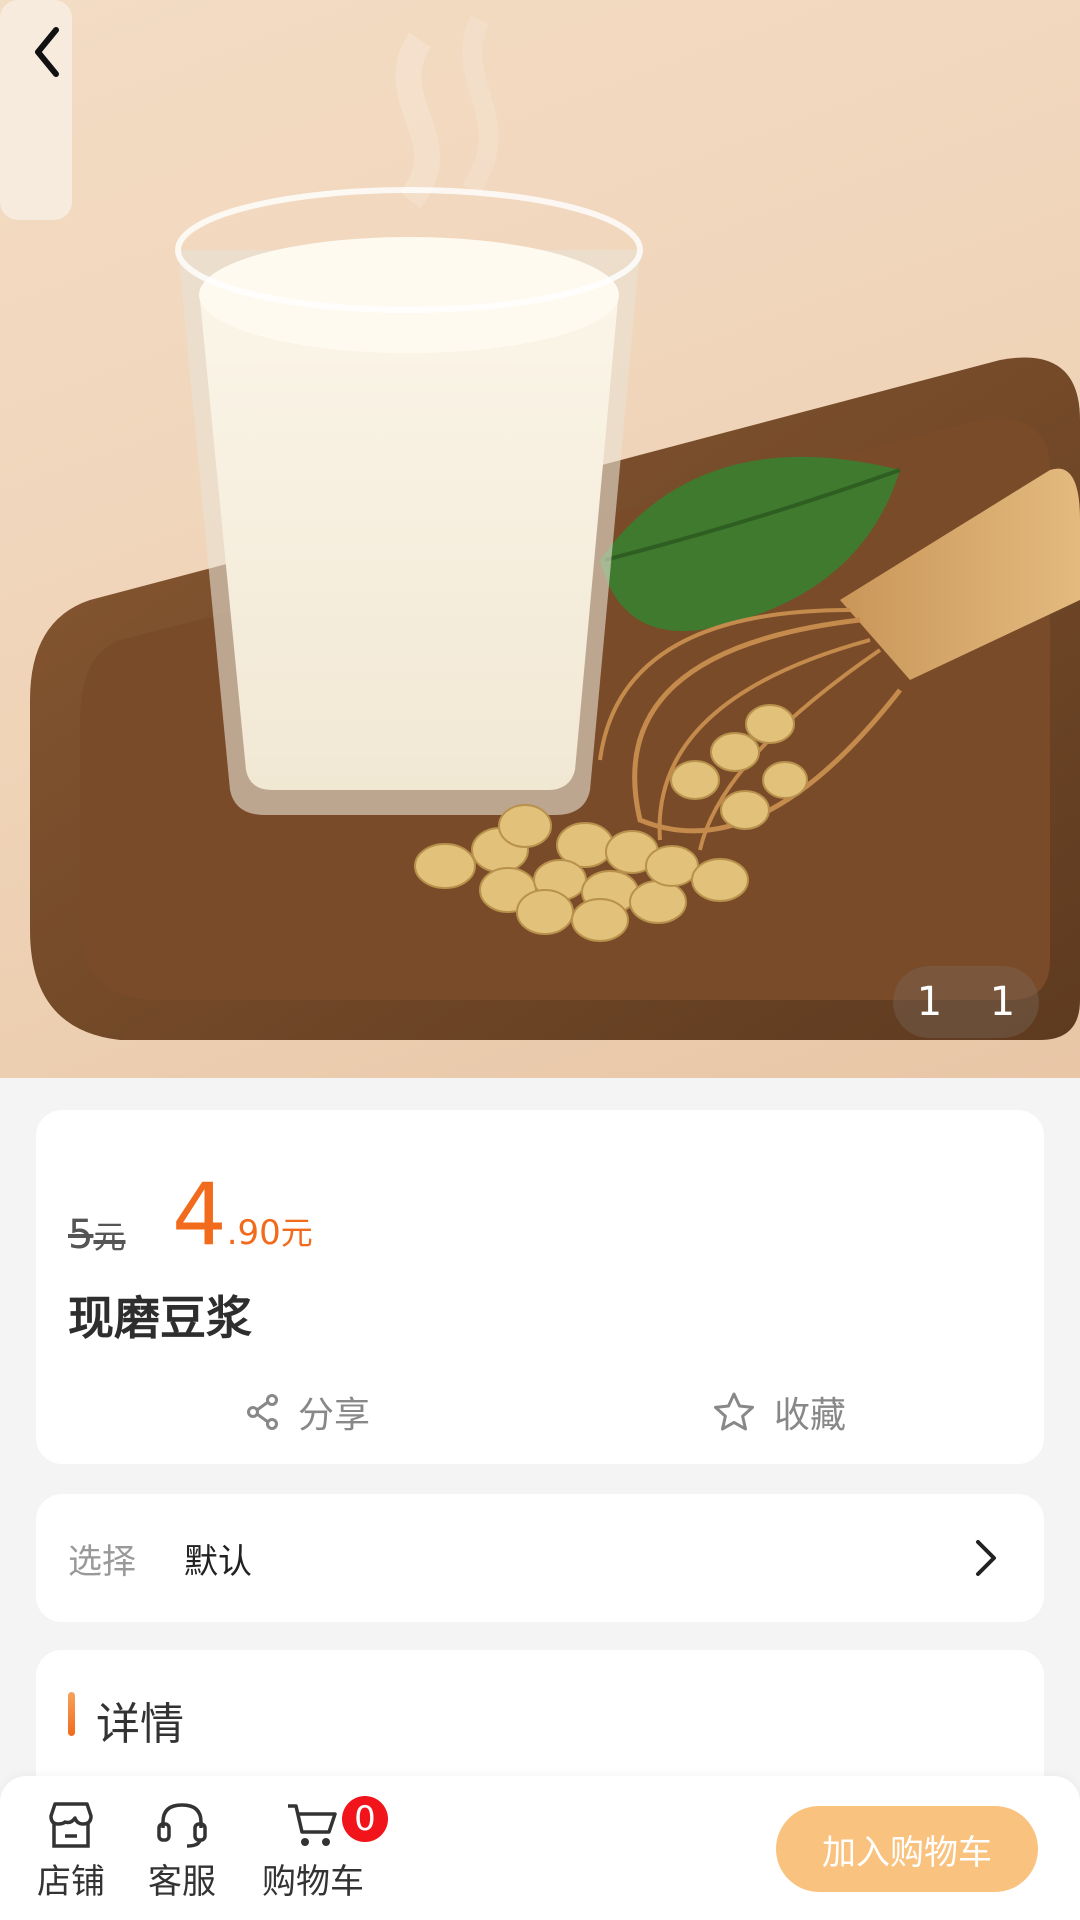 The height and width of the screenshot is (1920, 1080). Describe the element at coordinates (986, 1558) in the screenshot. I see `chevron-right-icon` at that location.